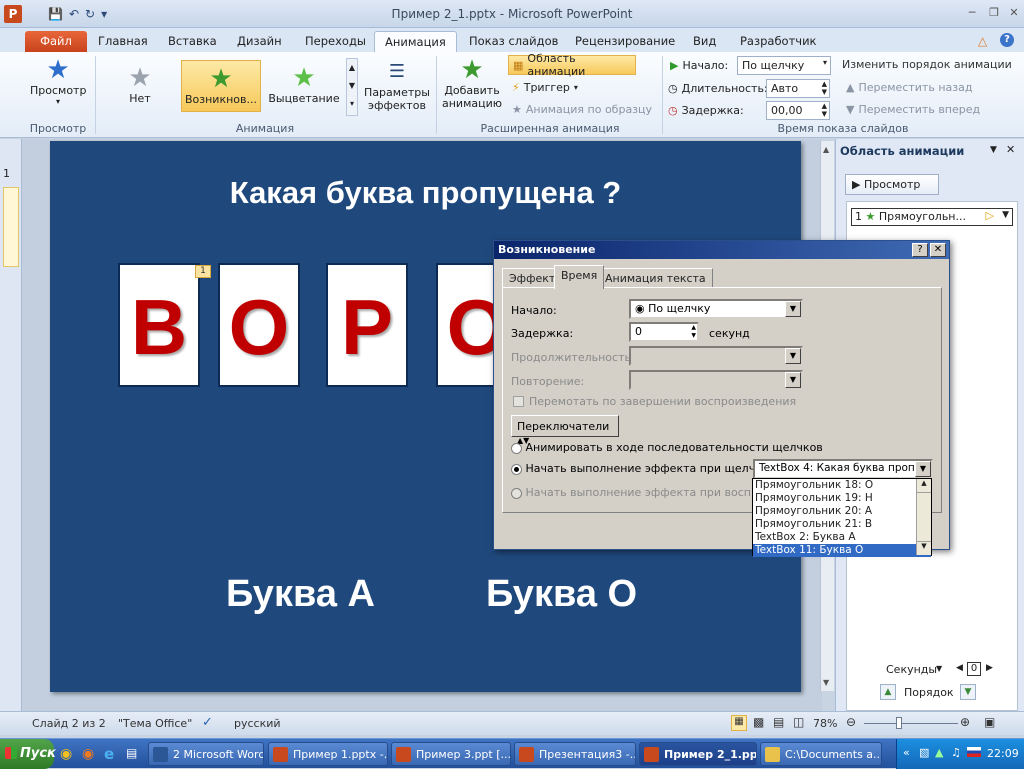 The width and height of the screenshot is (1024, 769). I want to click on zoom-out-icon: ⊖, so click(851, 722).